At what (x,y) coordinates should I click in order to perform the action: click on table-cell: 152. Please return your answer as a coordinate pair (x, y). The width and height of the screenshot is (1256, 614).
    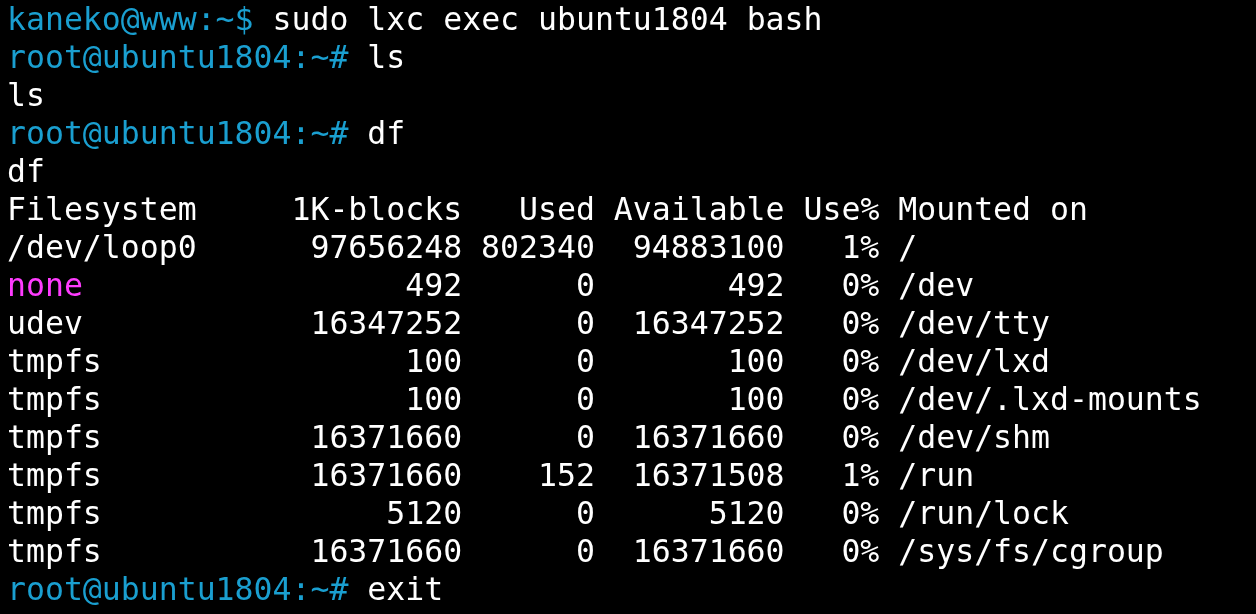
    Looking at the image, I should click on (566, 475).